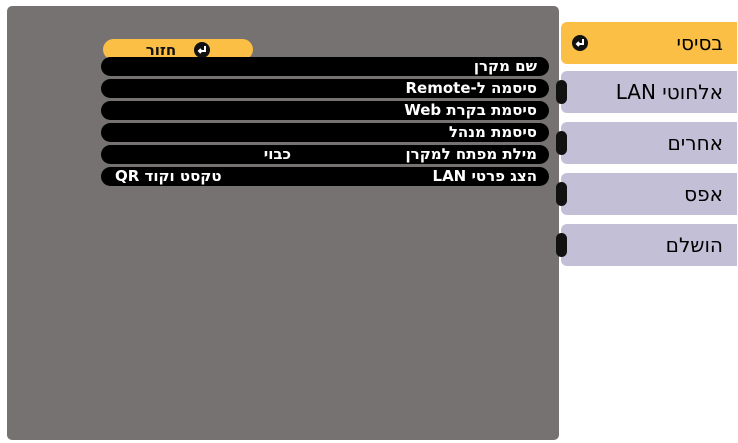  I want to click on tab-basic: בסיסי, so click(649, 43).